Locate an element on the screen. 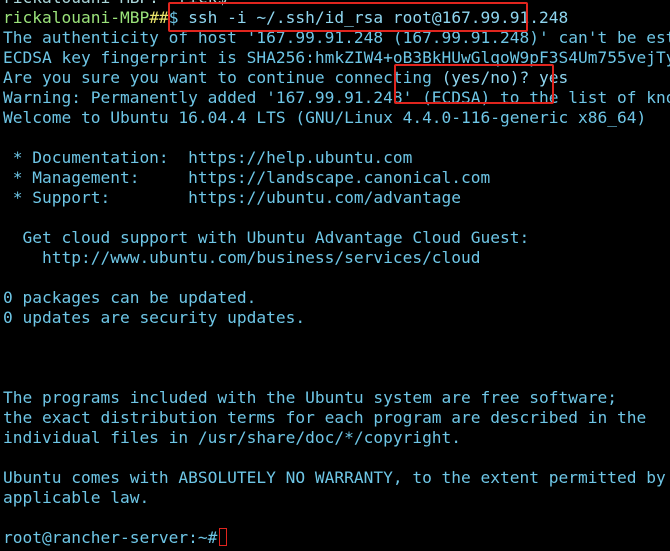 The width and height of the screenshot is (670, 551). documentation-line: * Documentation: https://help.ubuntu.com is located at coordinates (208, 157).